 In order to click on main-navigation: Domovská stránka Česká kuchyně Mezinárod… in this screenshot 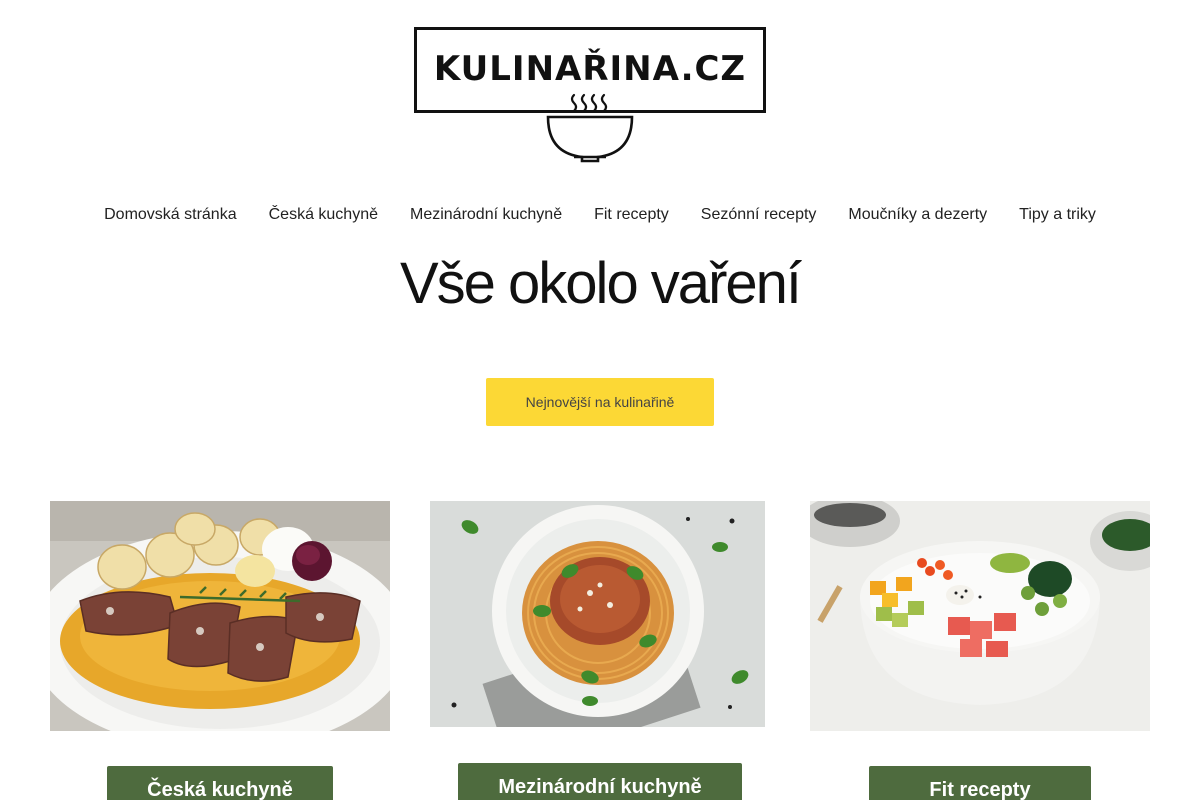, I will do `click(600, 215)`.